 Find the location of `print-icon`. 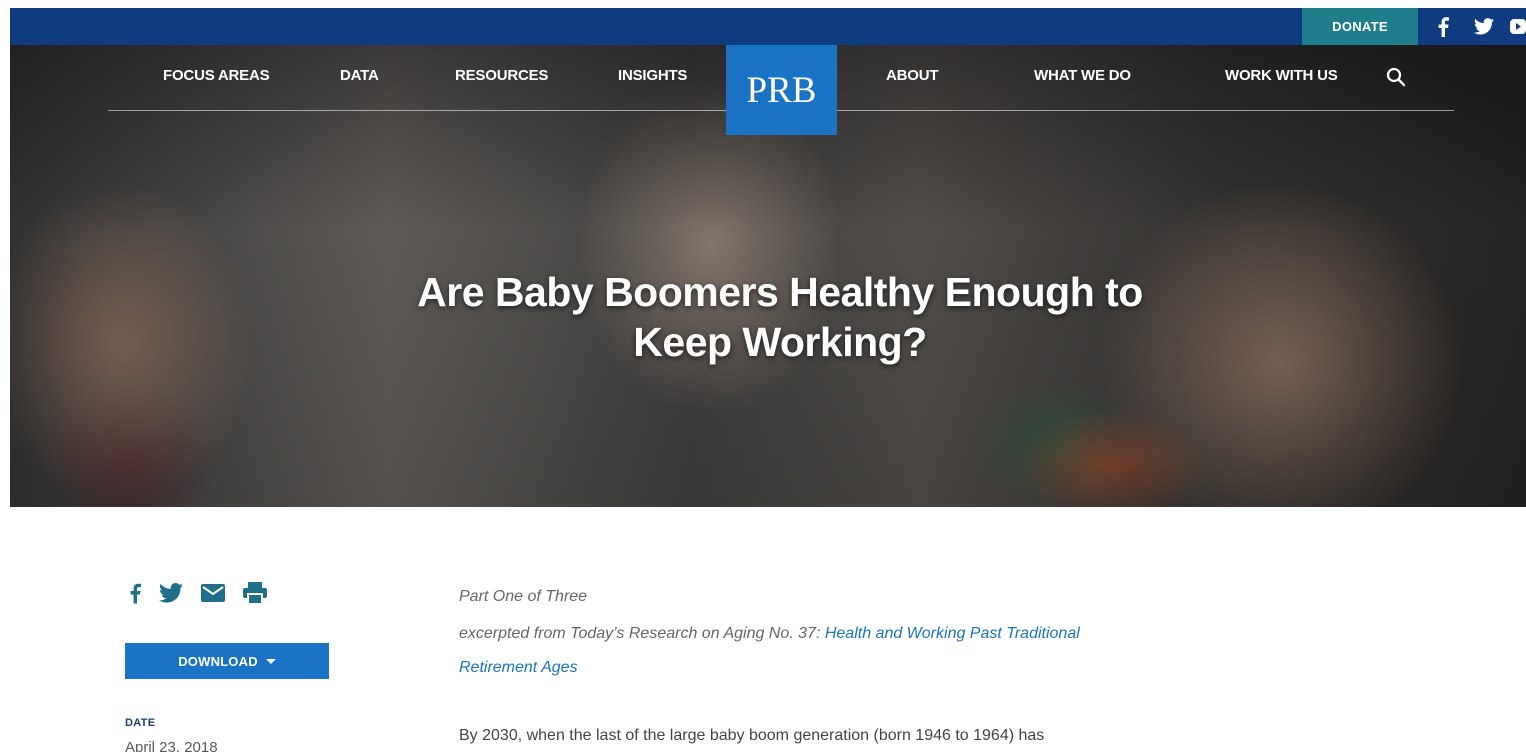

print-icon is located at coordinates (255, 595).